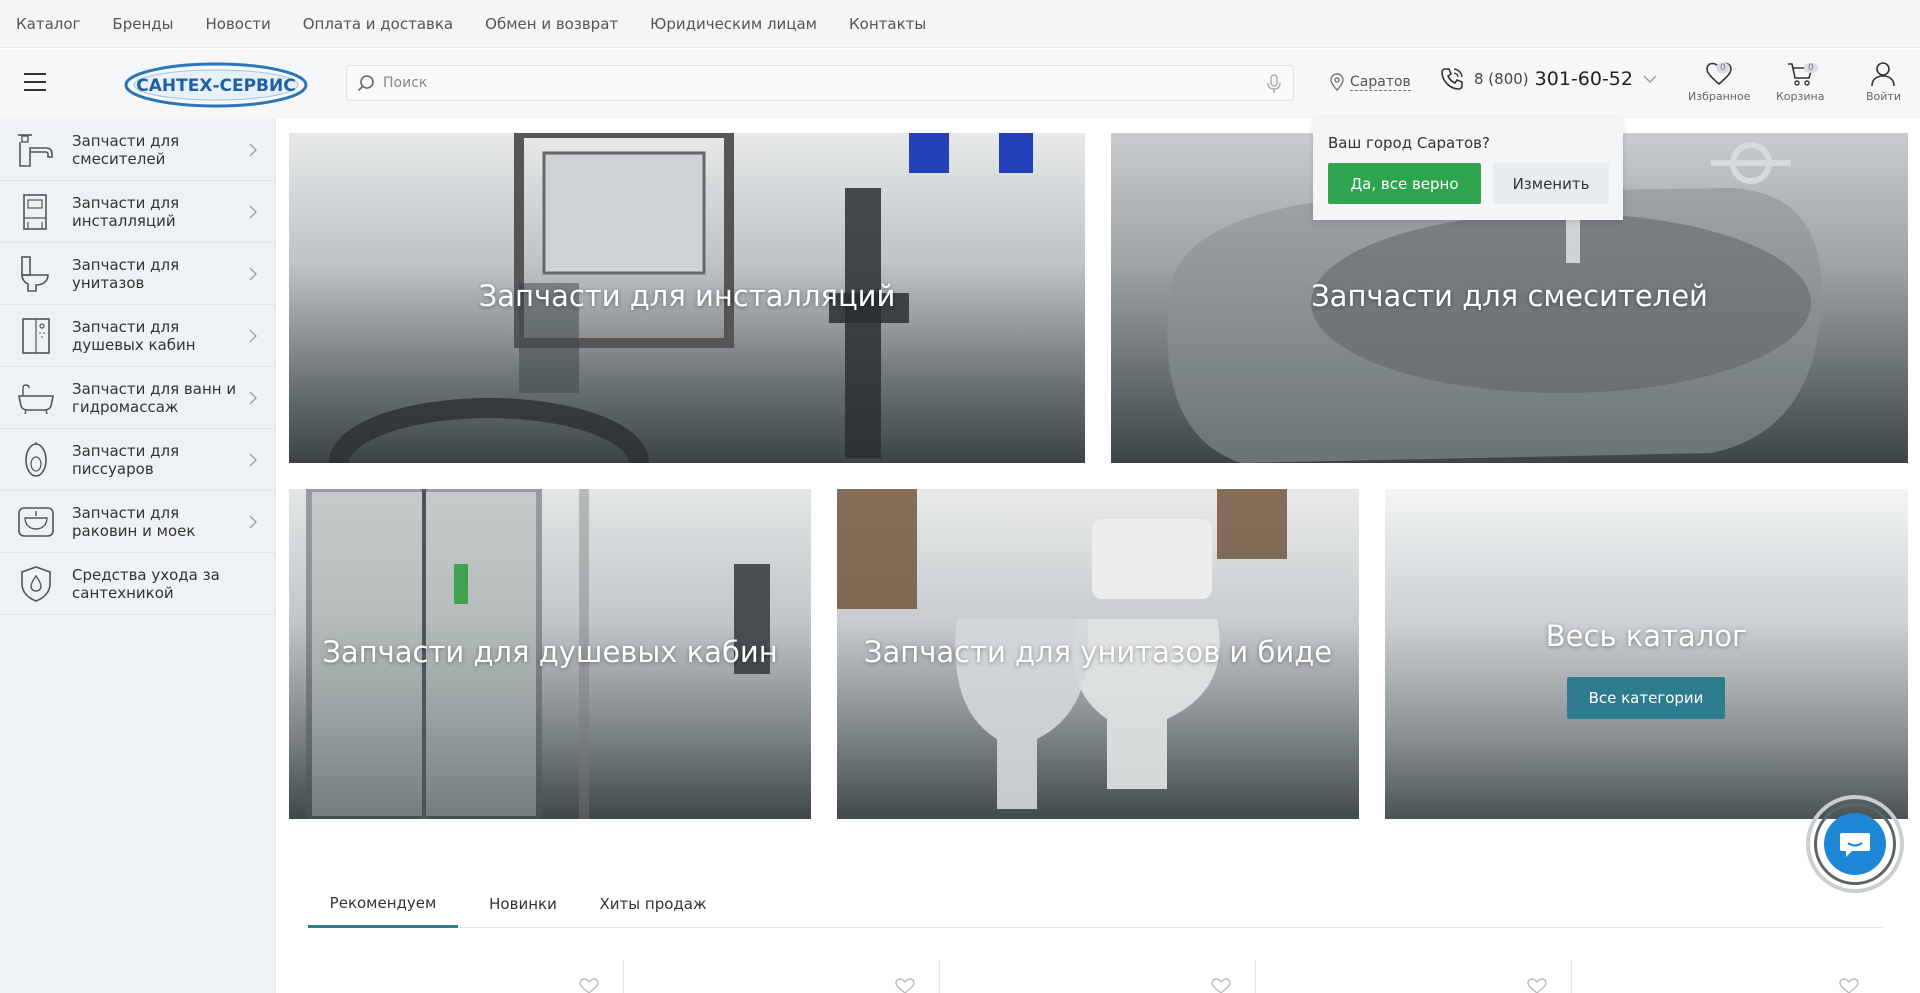 This screenshot has height=993, width=1920. Describe the element at coordinates (1650, 79) in the screenshot. I see `chevron-down-icon` at that location.